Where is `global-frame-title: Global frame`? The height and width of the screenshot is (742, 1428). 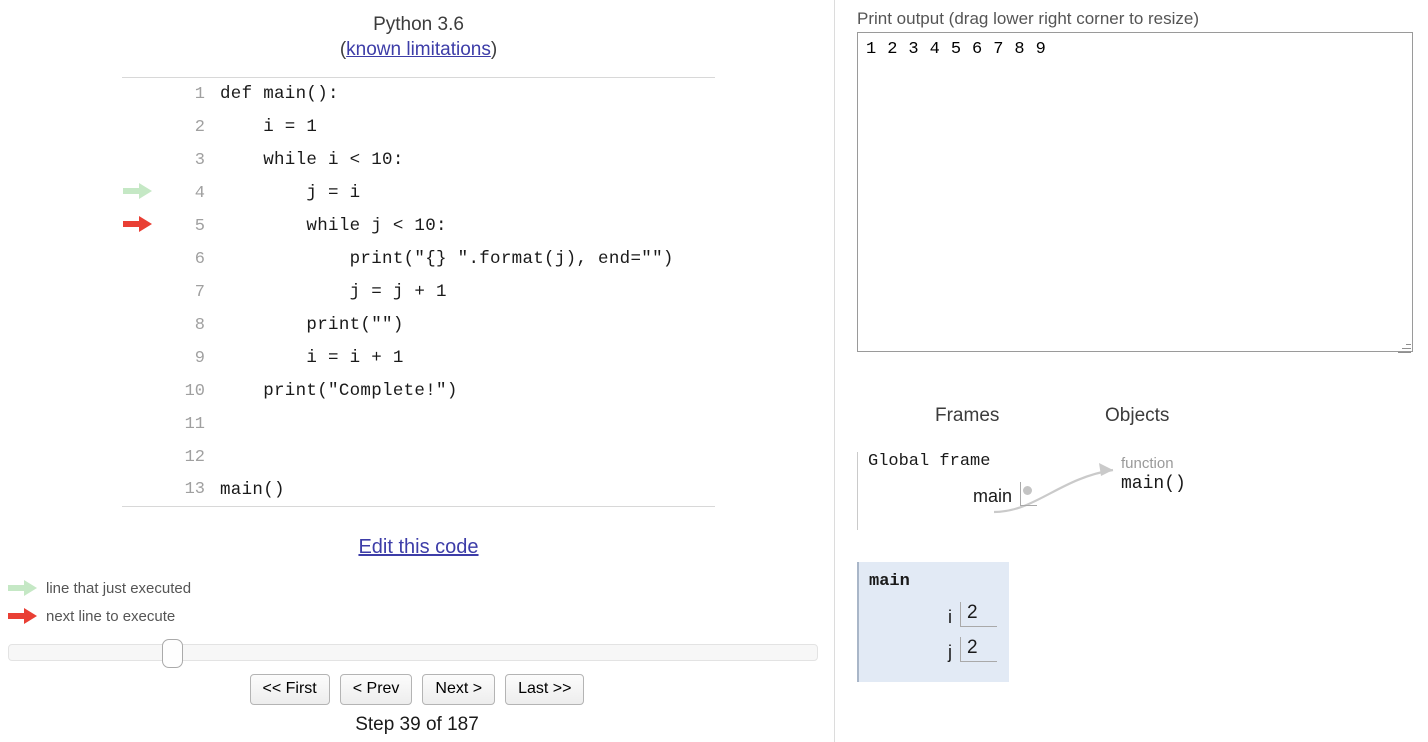
global-frame-title: Global frame is located at coordinates (929, 461).